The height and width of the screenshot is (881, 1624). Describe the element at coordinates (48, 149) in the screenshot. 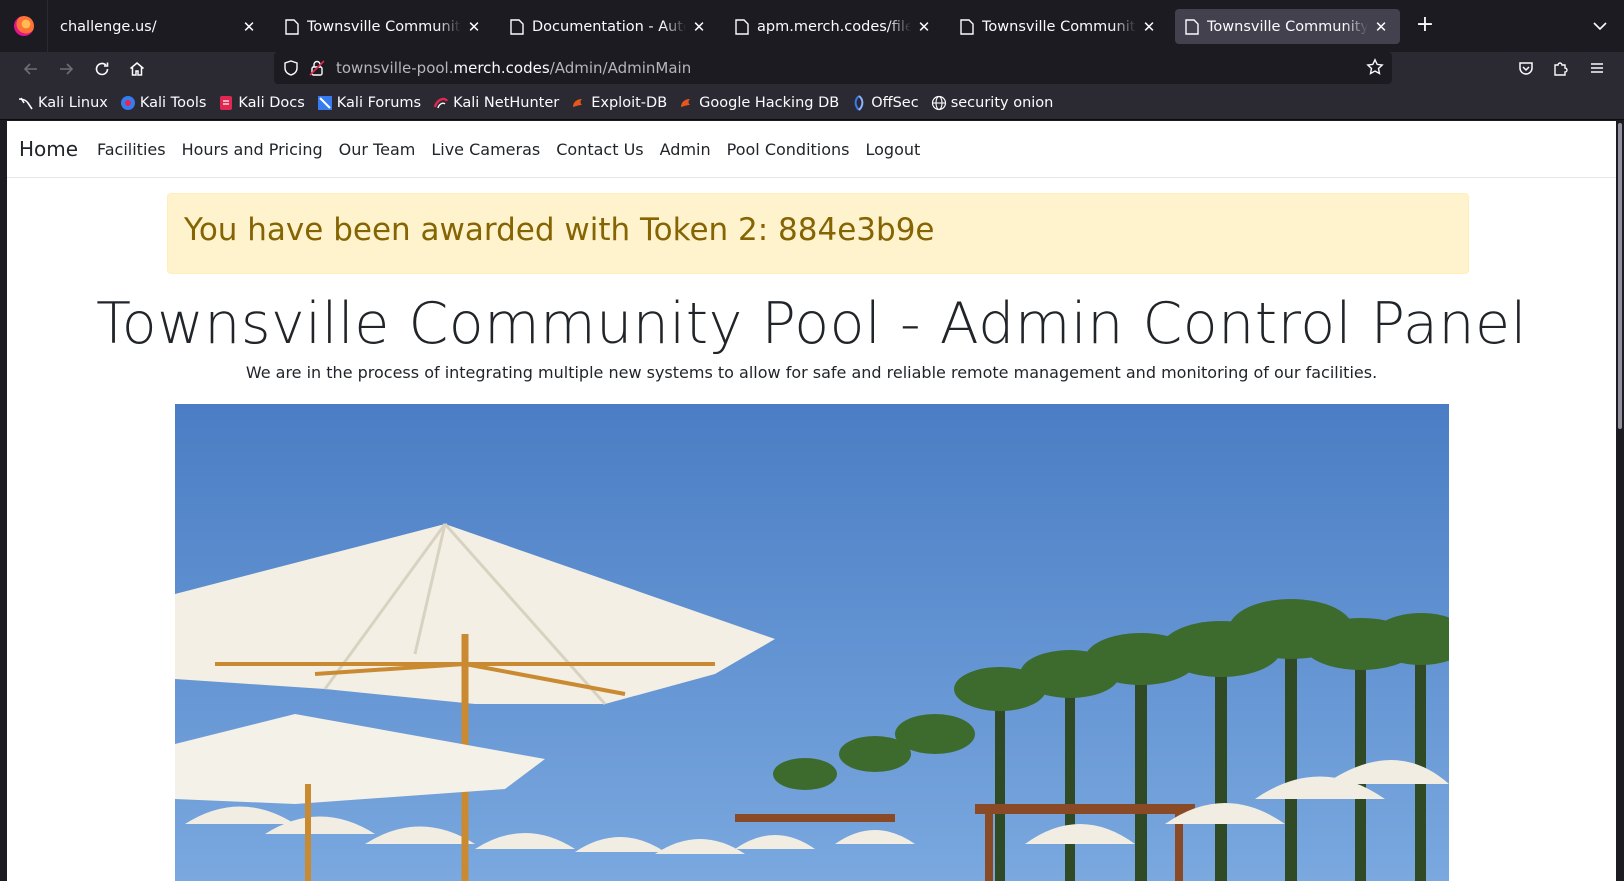

I see `site-brand-home-link: Home` at that location.